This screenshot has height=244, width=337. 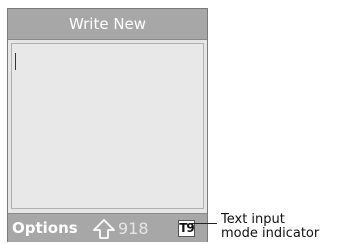 I want to click on softkey-bar: Options 918 T9, so click(x=107, y=227).